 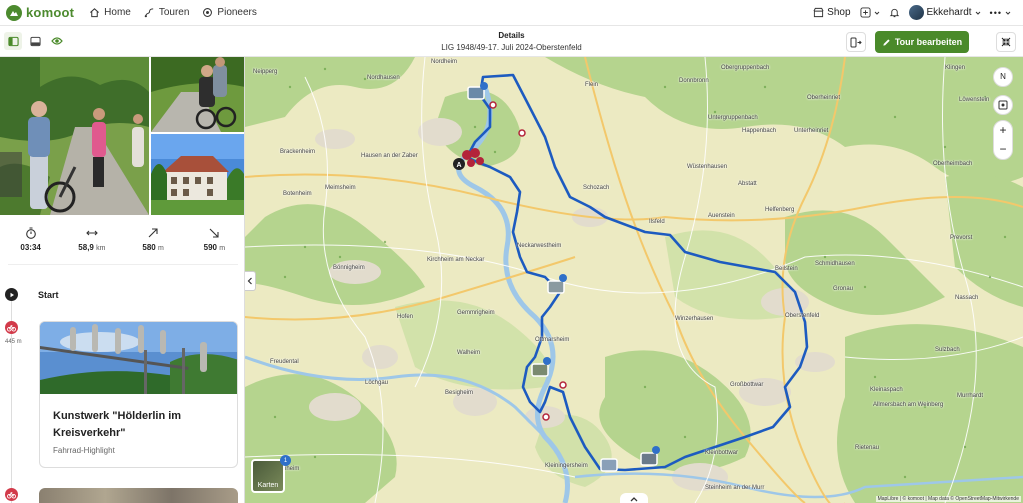 I want to click on komoot-logo: komoot, so click(x=40, y=12).